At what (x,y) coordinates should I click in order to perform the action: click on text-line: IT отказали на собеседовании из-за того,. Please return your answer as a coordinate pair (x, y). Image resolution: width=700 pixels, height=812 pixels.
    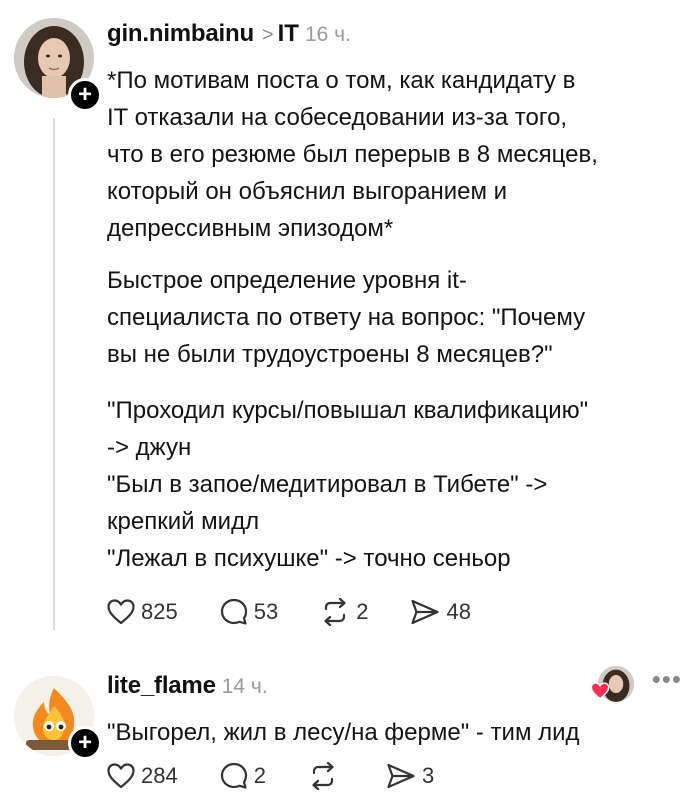
    Looking at the image, I should click on (337, 117).